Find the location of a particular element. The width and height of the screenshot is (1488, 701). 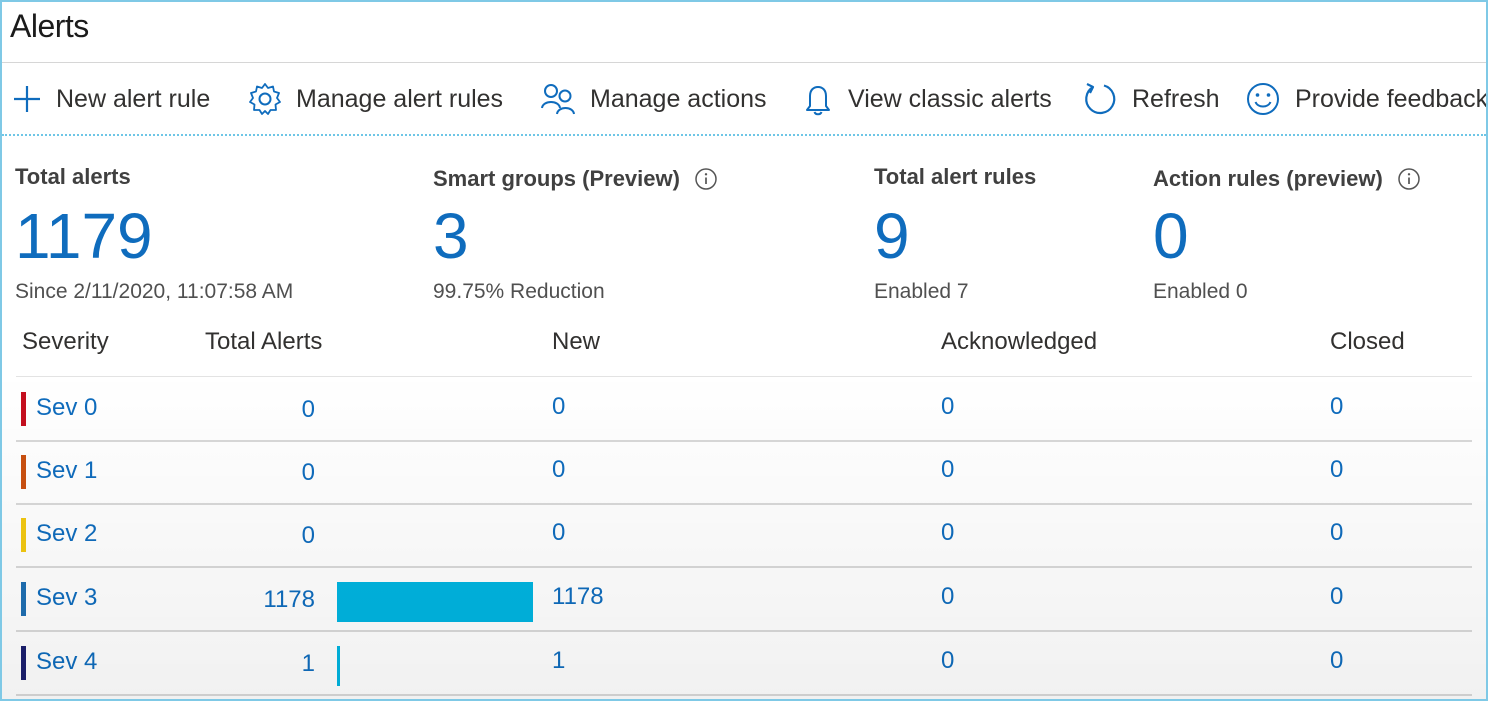

manage-actions-button: Manage actions is located at coordinates (653, 99).